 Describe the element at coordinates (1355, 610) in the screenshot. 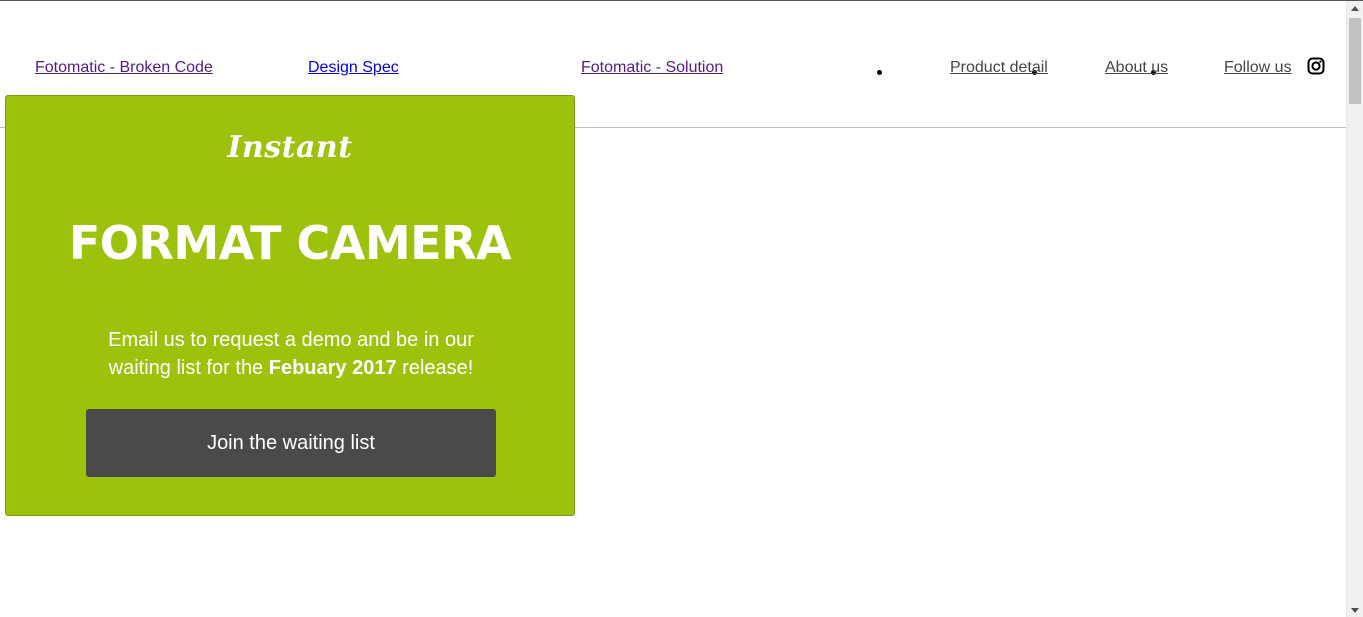

I see `scroll-down-arrow-icon` at that location.